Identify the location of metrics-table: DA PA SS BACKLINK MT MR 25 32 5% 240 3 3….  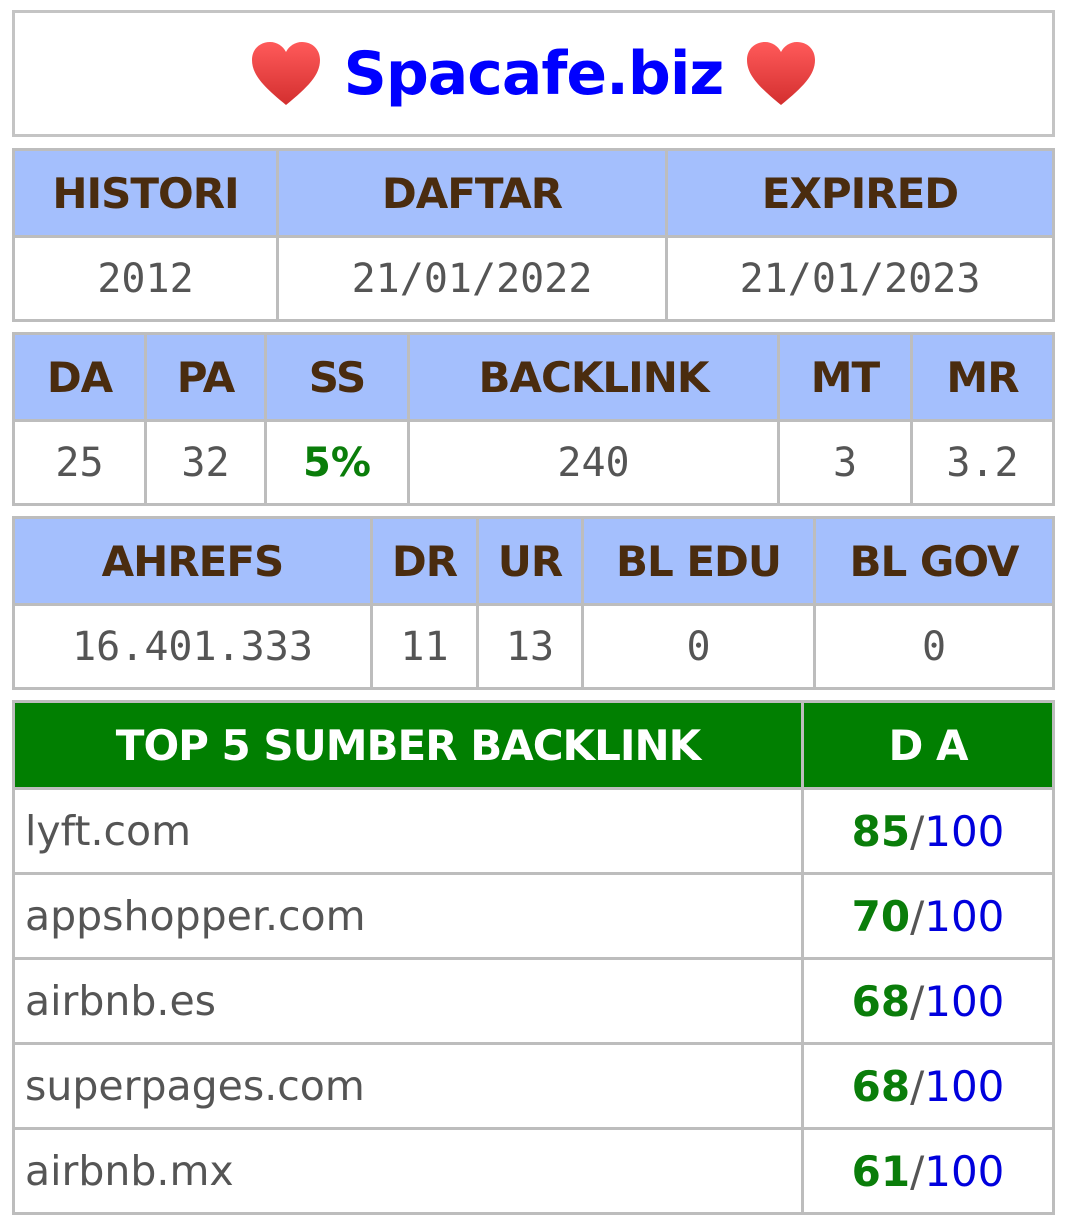
(533, 419).